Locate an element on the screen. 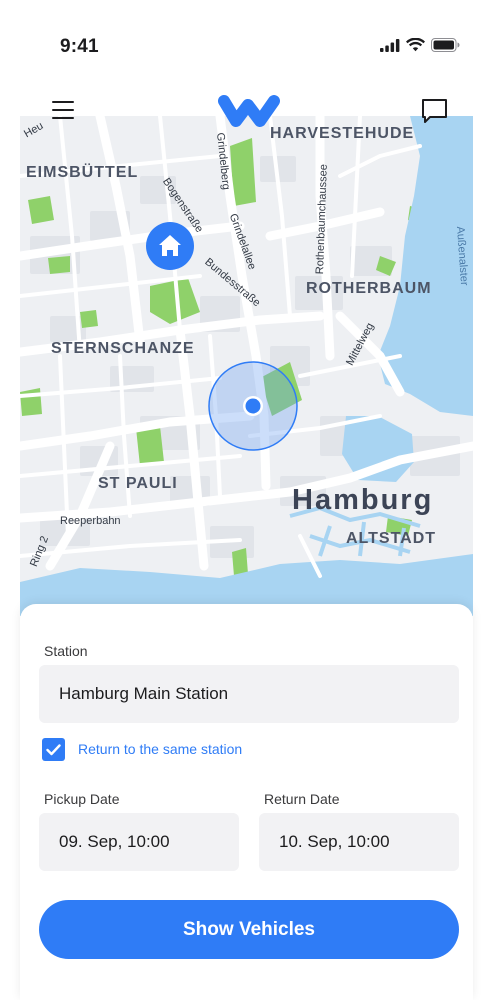 This screenshot has height=1000, width=492. station-field: Hamburg Main Station is located at coordinates (249, 694).